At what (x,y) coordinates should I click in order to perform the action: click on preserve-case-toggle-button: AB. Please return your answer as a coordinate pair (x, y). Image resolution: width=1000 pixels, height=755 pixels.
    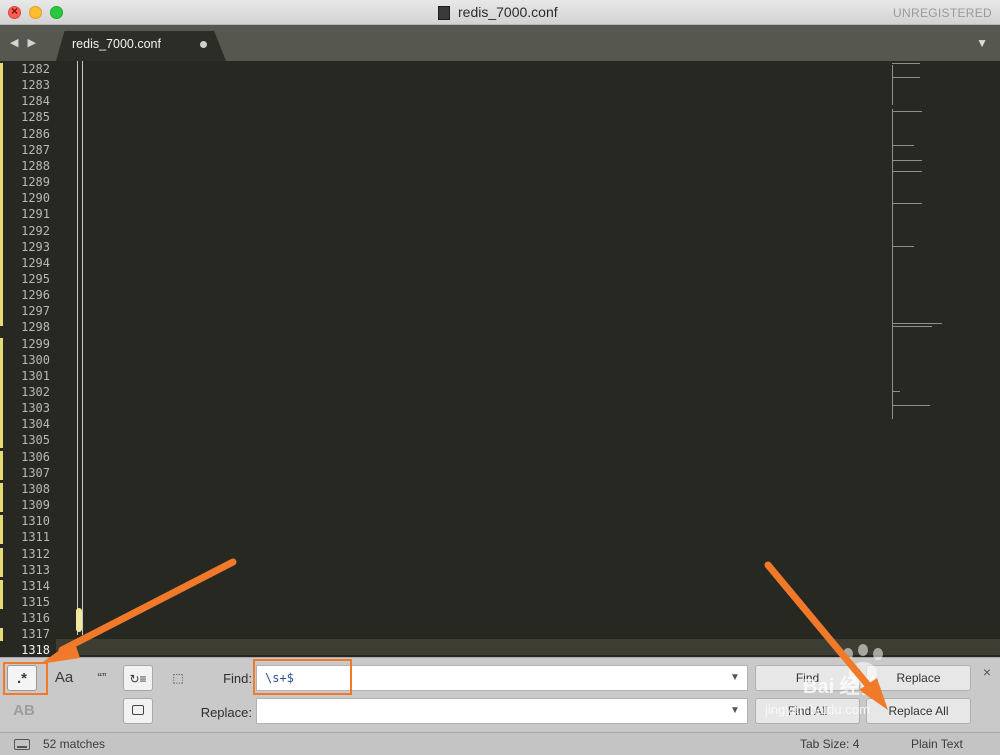
    Looking at the image, I should click on (24, 711).